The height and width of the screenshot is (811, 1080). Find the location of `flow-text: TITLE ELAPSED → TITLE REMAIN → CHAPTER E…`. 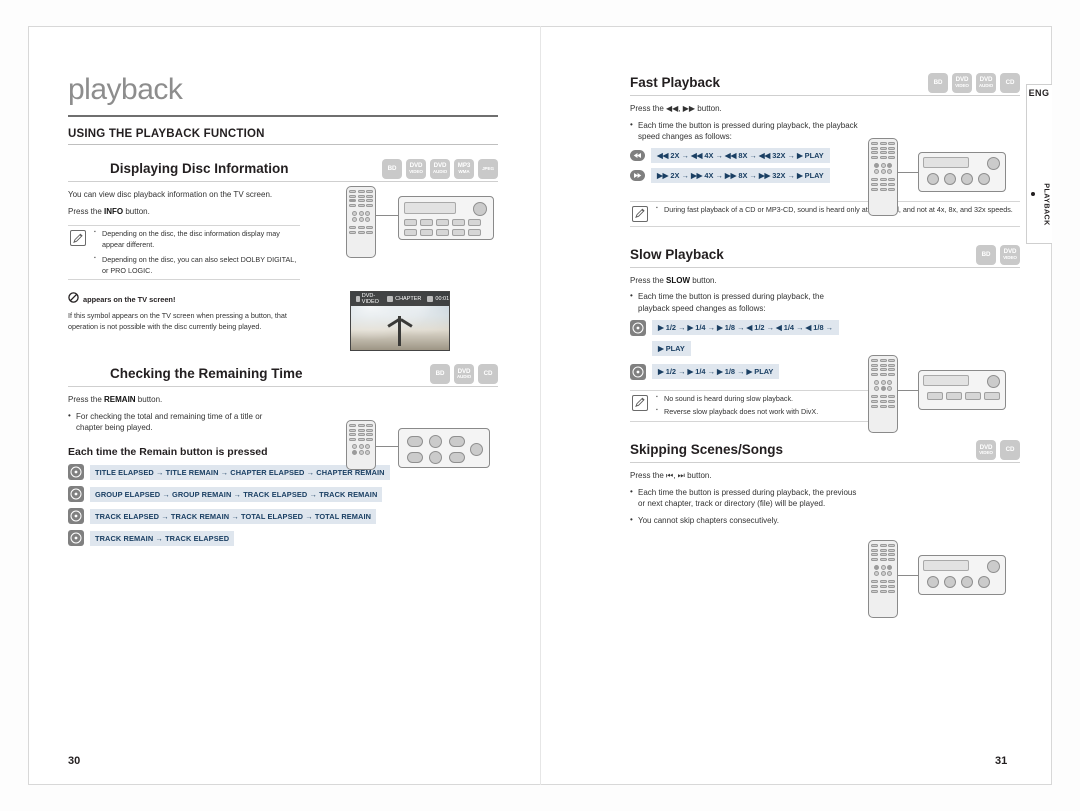

flow-text: TITLE ELAPSED → TITLE REMAIN → CHAPTER E… is located at coordinates (240, 472).